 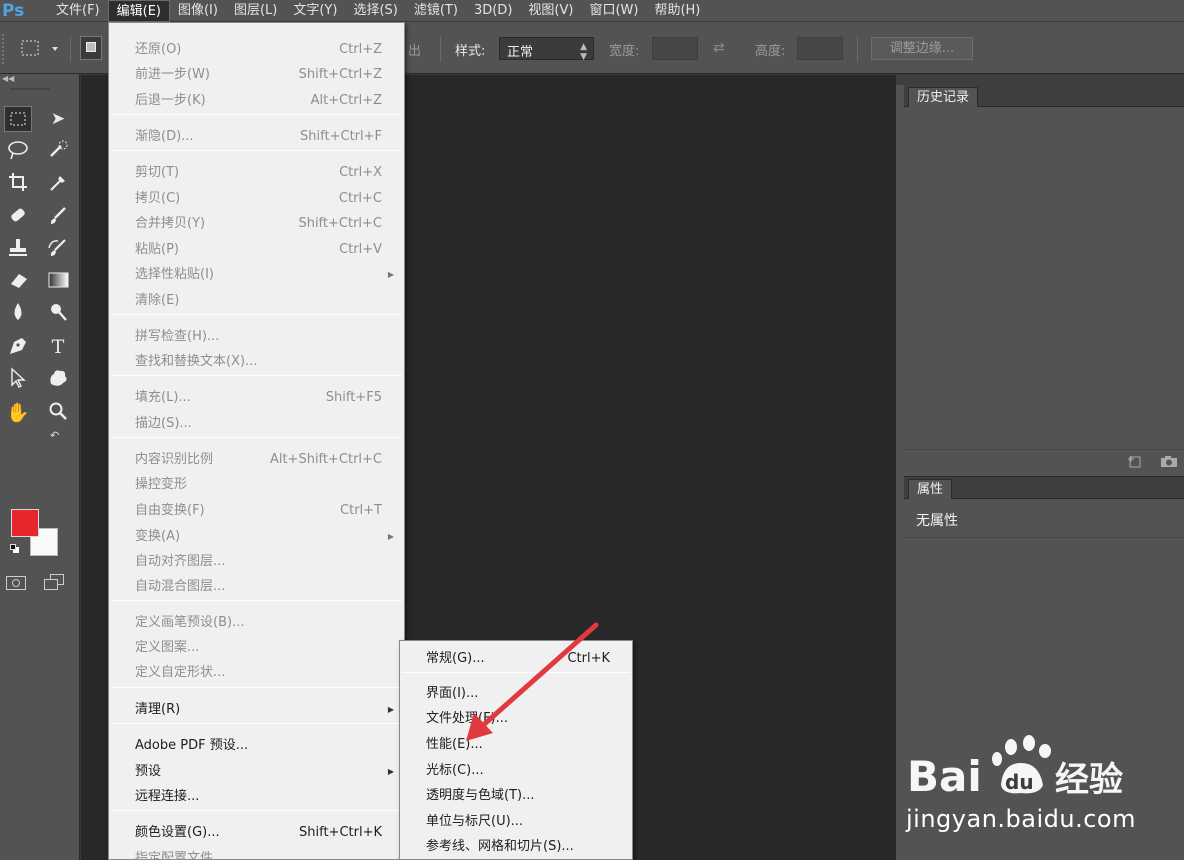 What do you see at coordinates (516, 658) in the screenshot?
I see `preferences-menu-item: 常规(G)... Ctrl+K` at bounding box center [516, 658].